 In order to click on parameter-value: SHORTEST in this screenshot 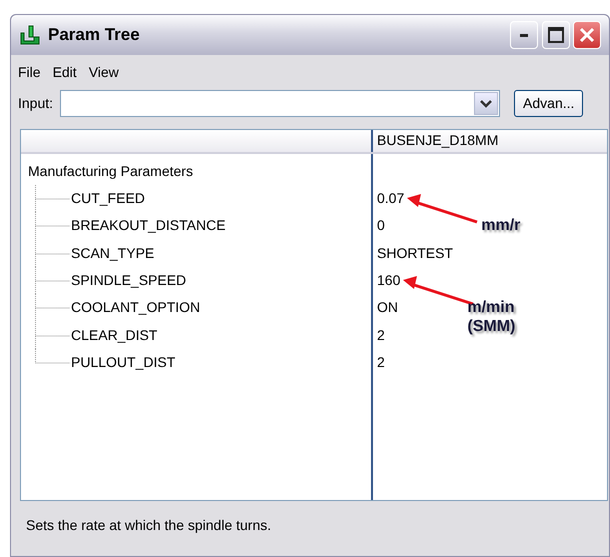, I will do `click(415, 252)`.